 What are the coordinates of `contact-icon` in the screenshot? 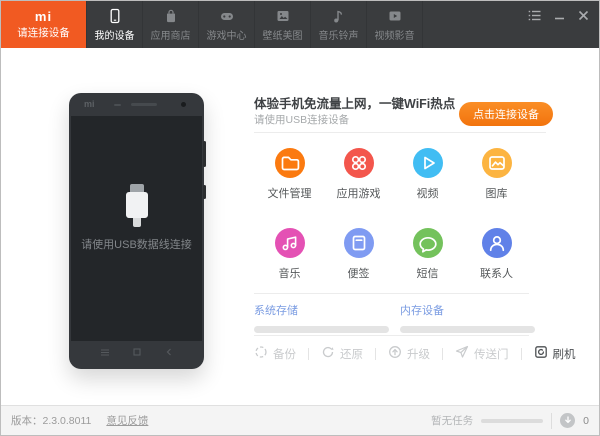 It's located at (496, 243).